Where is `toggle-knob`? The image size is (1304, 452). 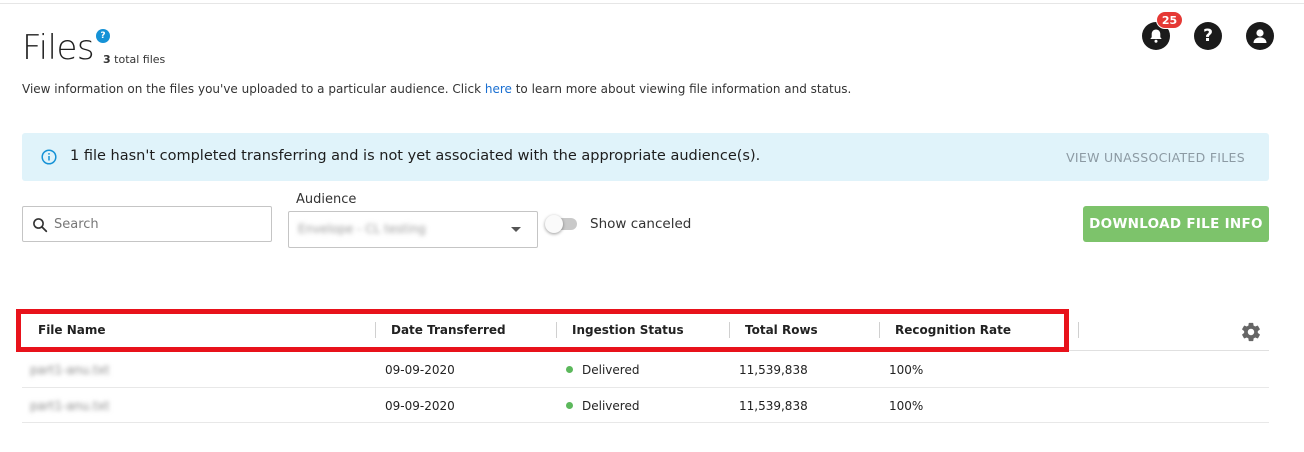
toggle-knob is located at coordinates (554, 224).